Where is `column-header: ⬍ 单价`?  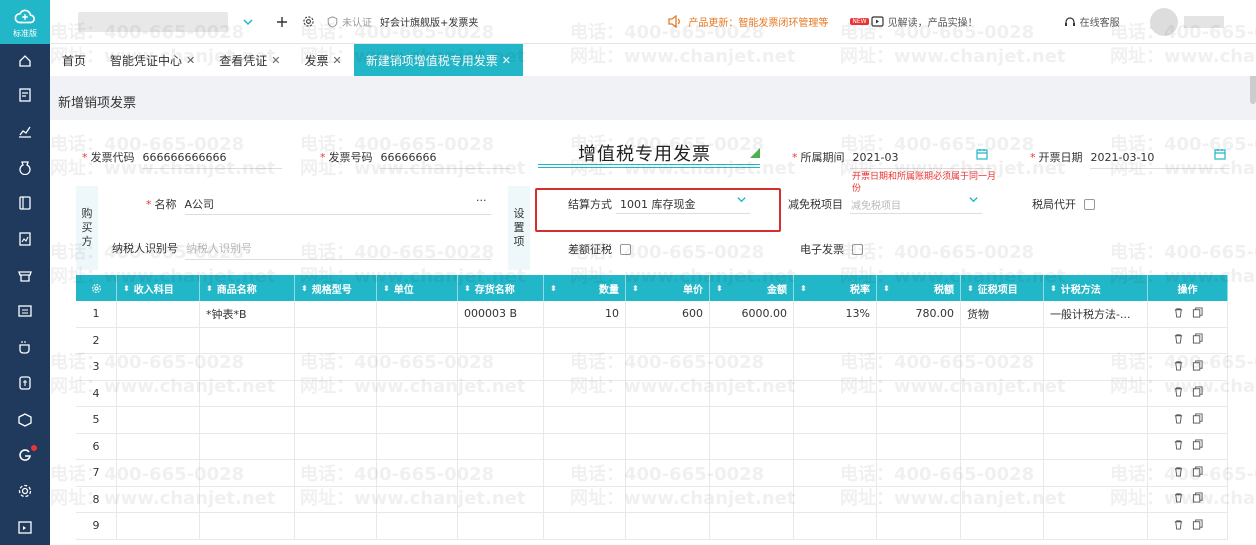 column-header: ⬍ 单价 is located at coordinates (668, 288).